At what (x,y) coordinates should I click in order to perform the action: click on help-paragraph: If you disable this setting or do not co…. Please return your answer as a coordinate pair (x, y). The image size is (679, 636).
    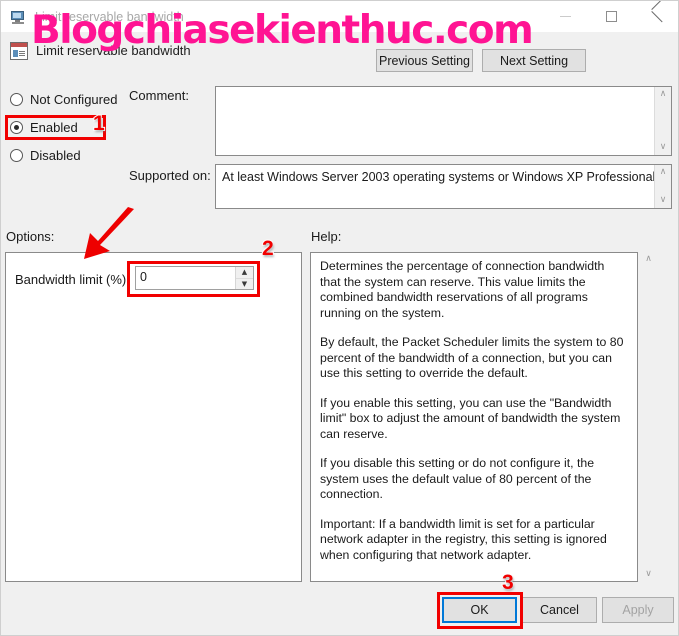
    Looking at the image, I should click on (457, 478).